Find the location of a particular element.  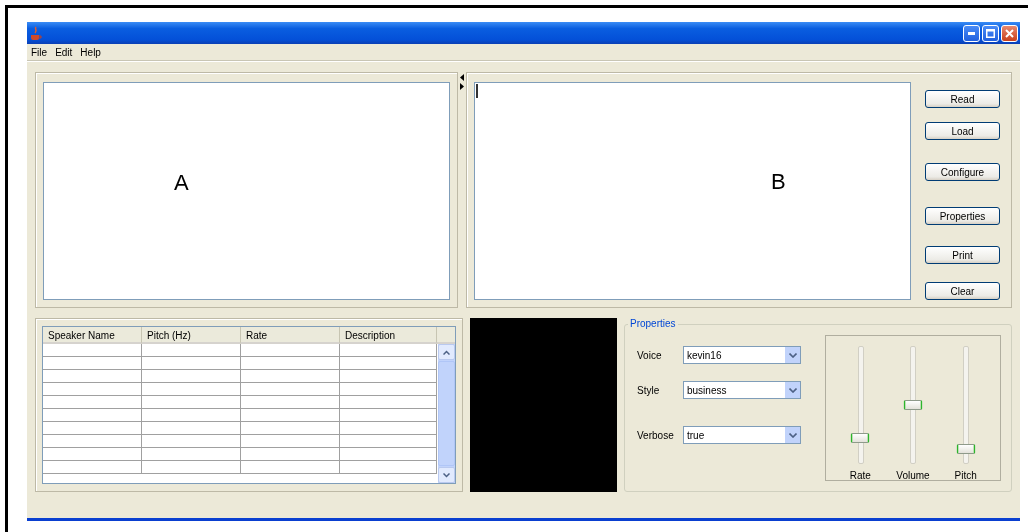

column-header: Rate is located at coordinates (290, 335).